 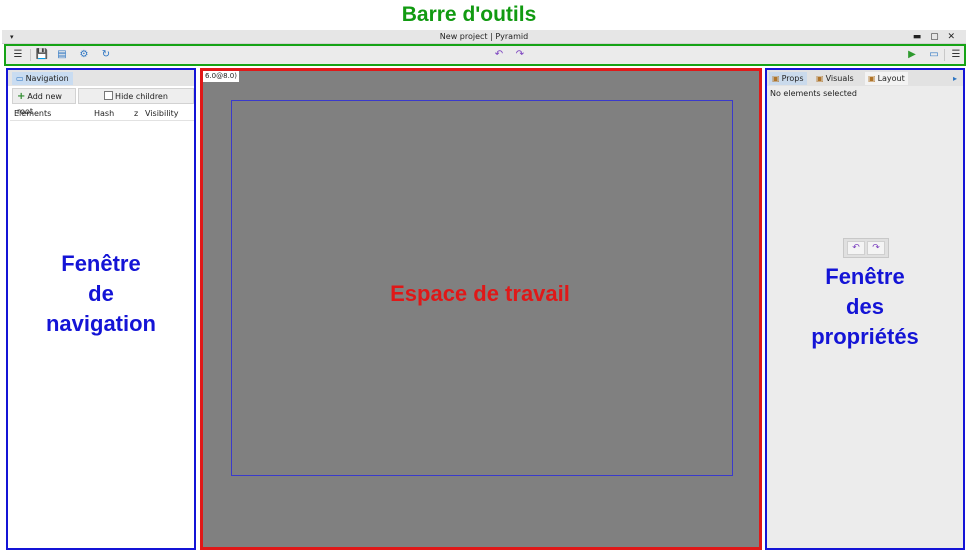 I want to click on tab-props: ▣ Props, so click(x=788, y=78).